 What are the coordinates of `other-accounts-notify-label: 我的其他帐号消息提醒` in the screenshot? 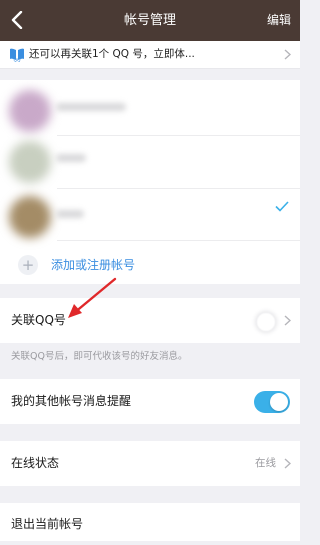 It's located at (71, 401).